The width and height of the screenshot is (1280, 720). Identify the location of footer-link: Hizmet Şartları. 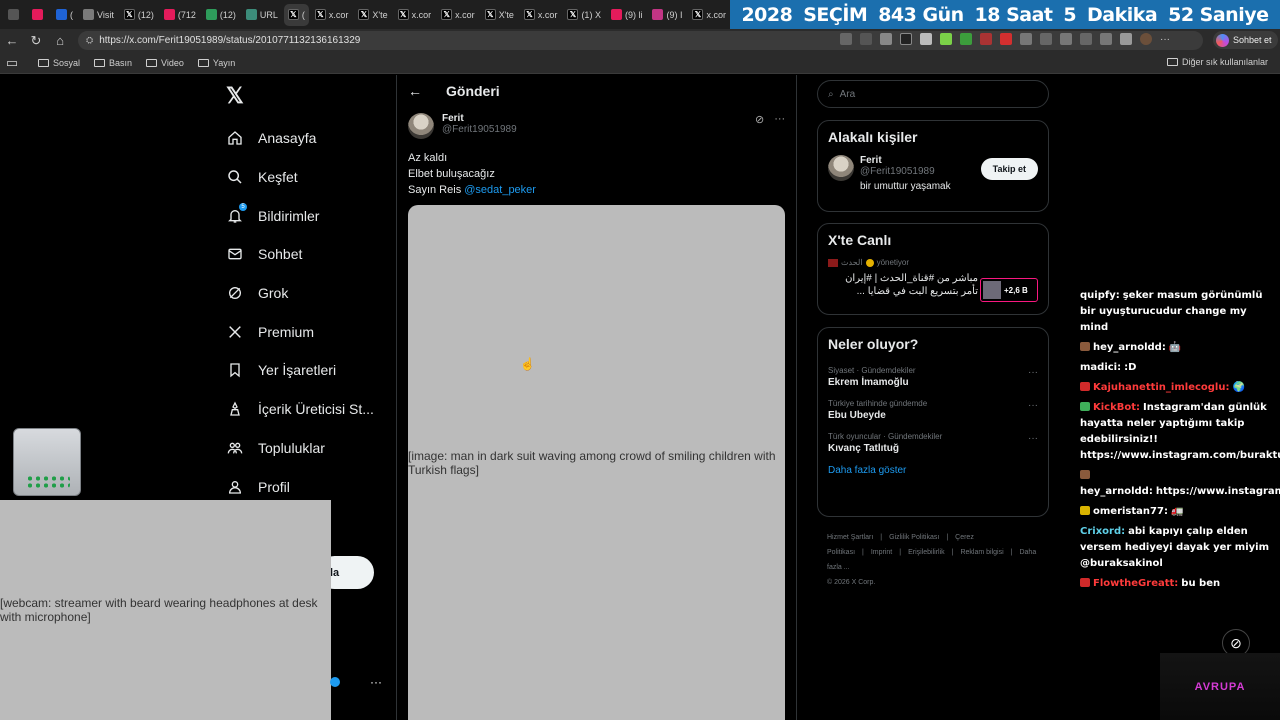
(850, 537).